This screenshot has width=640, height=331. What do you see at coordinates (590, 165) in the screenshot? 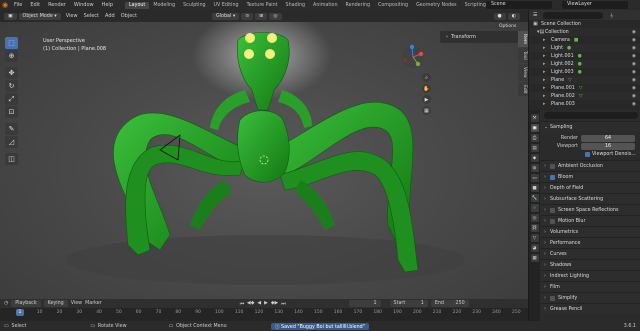
I see `panel-ambient-occlusion: › Ambient Occlusion` at bounding box center [590, 165].